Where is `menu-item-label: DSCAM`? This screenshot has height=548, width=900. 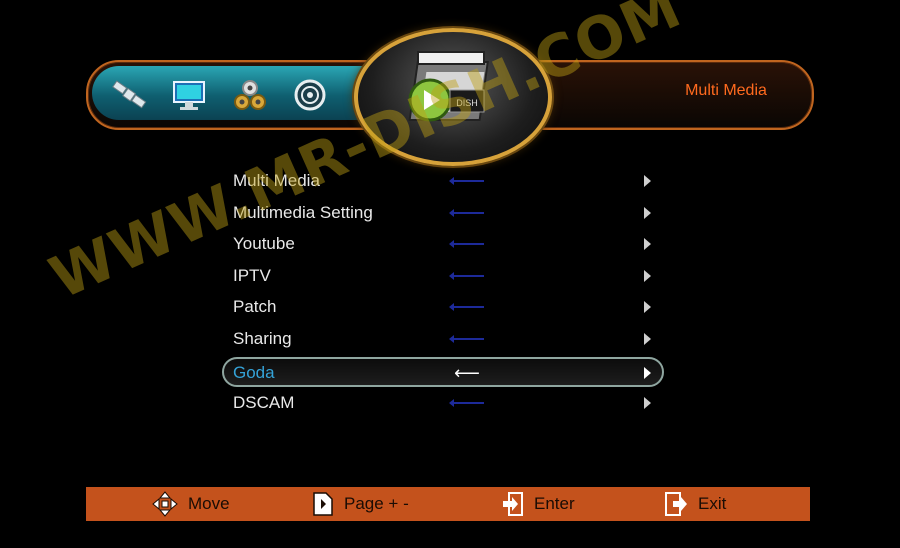
menu-item-label: DSCAM is located at coordinates (264, 402).